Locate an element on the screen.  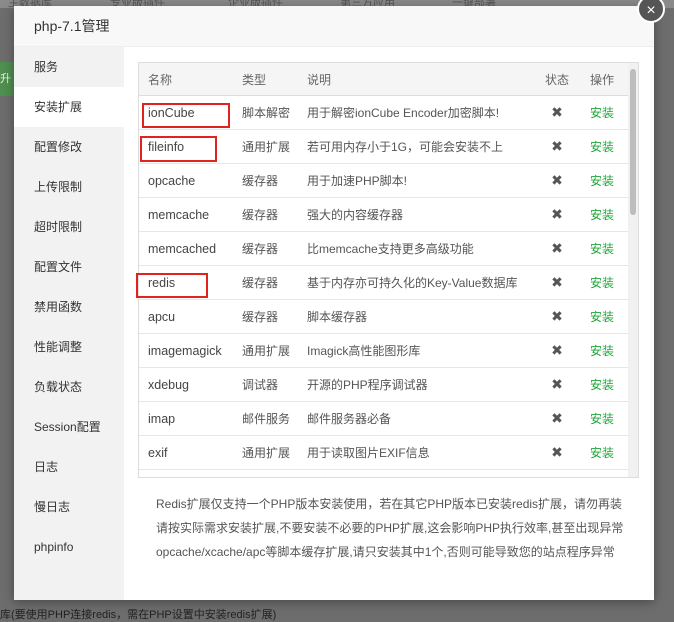
extension-name: imap is located at coordinates (186, 418).